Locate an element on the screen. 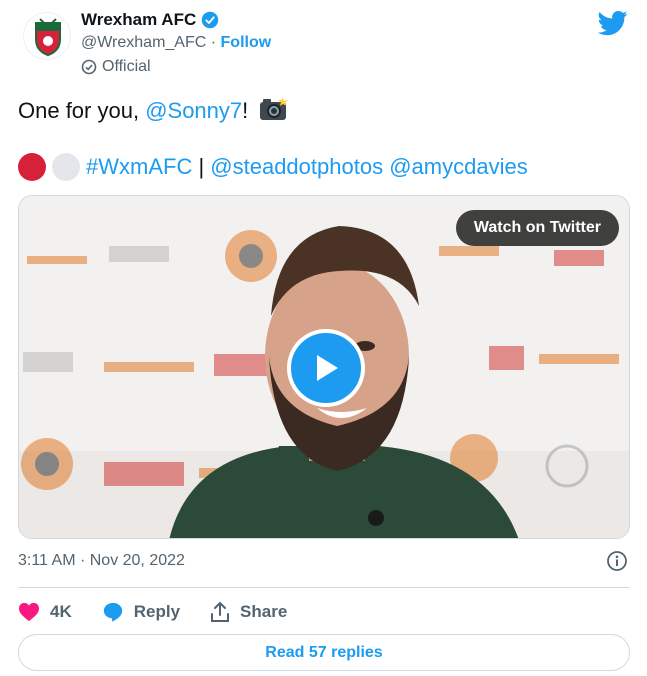 This screenshot has width=647, height=676. like-count: 4K is located at coordinates (61, 611).